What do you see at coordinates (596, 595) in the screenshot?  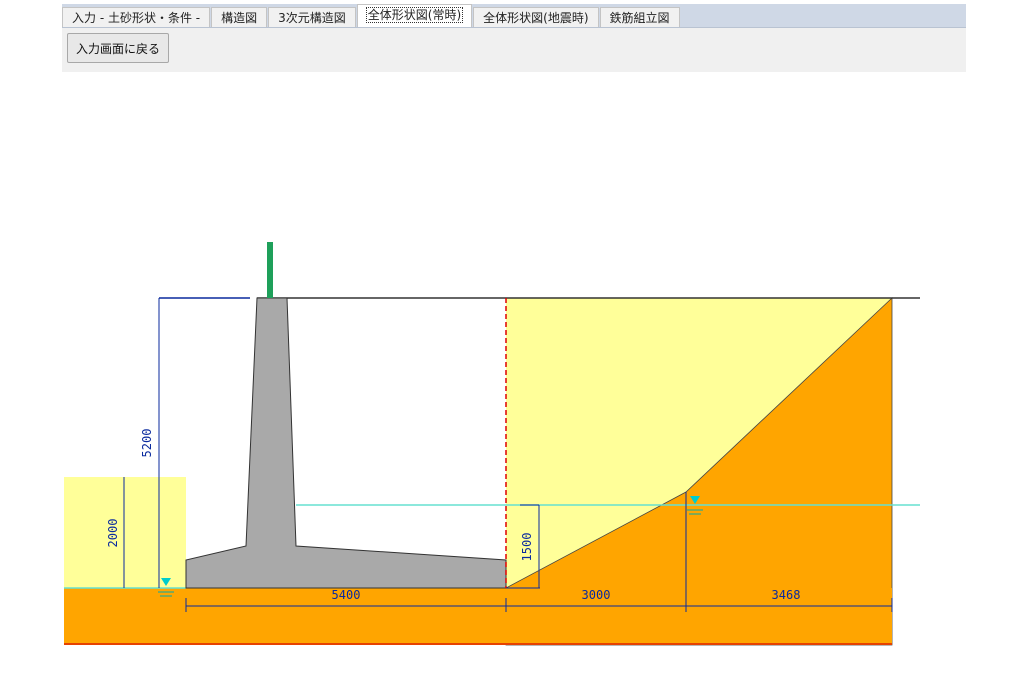 I see `dimension-slope-lower: 3000` at bounding box center [596, 595].